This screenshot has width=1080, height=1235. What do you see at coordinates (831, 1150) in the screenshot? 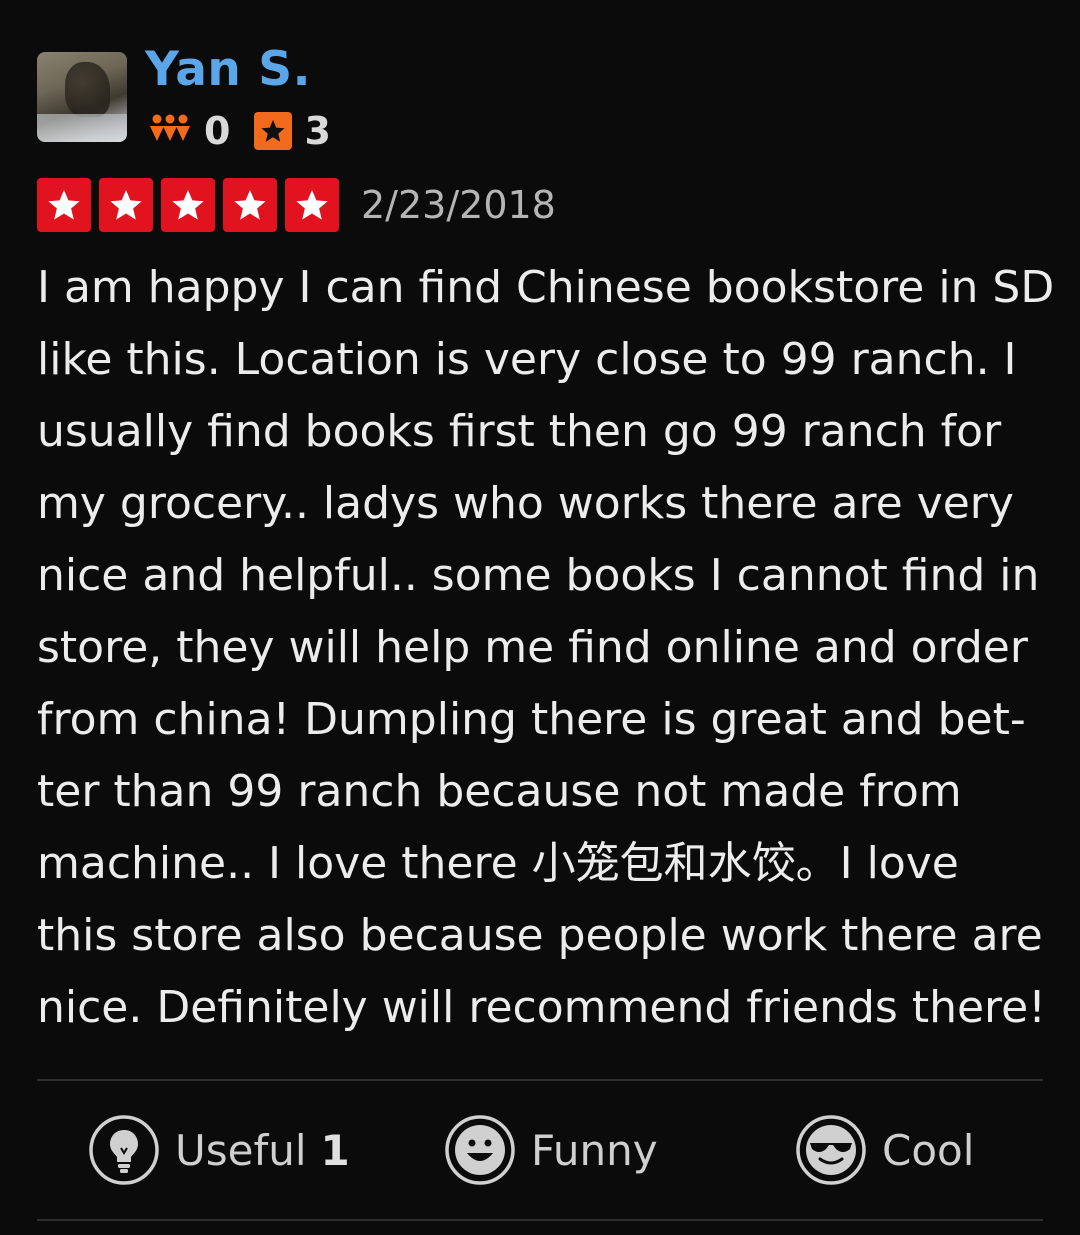
I see `sunglasses-icon` at bounding box center [831, 1150].